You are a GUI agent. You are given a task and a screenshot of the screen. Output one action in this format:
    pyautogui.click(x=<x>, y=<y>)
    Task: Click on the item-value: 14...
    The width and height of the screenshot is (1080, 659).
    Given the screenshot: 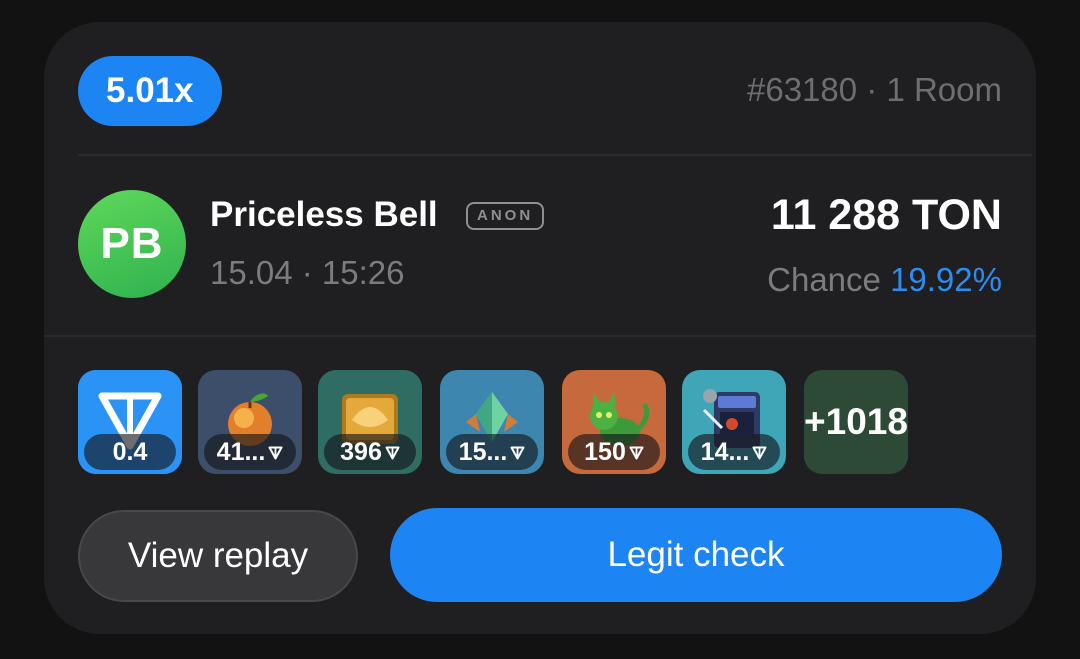 What is the action you would take?
    pyautogui.click(x=734, y=452)
    